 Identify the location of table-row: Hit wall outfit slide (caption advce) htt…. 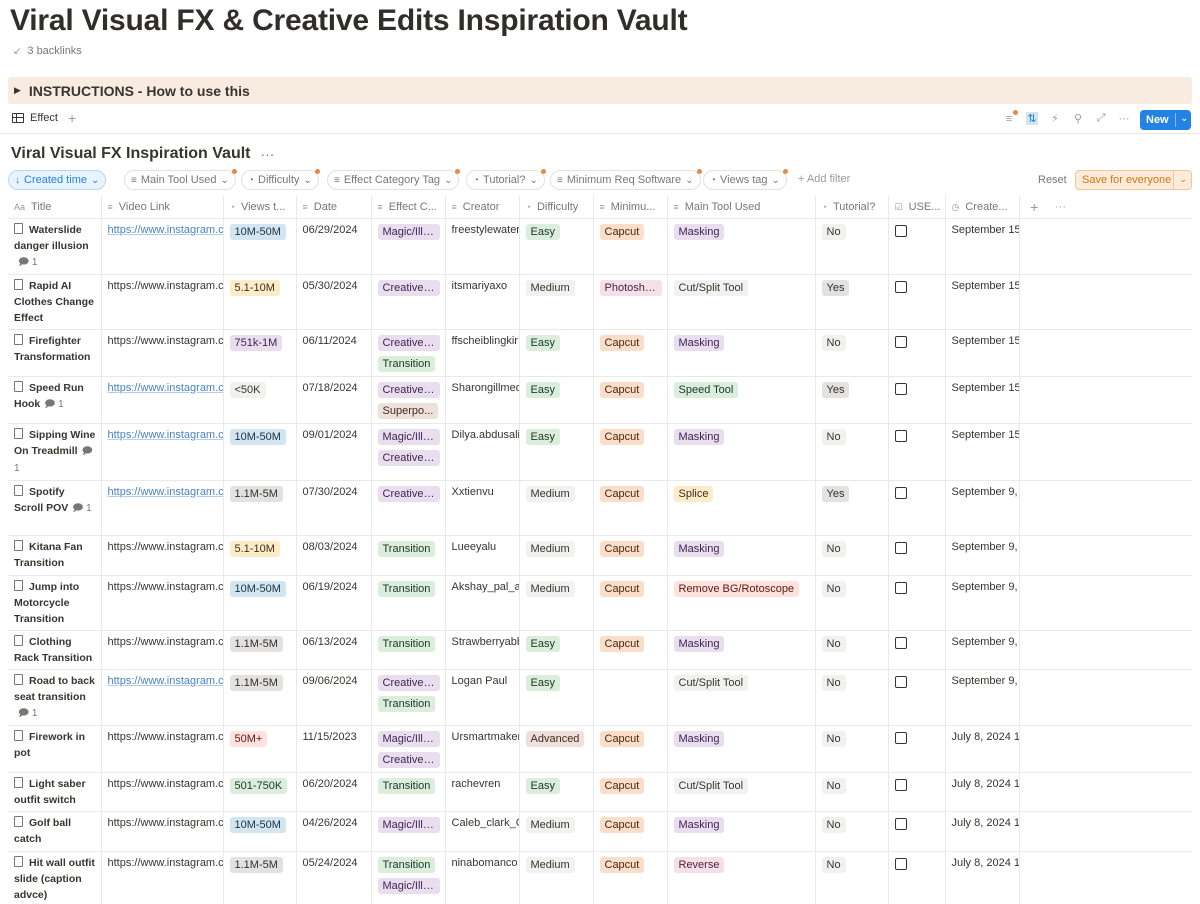
(600, 877).